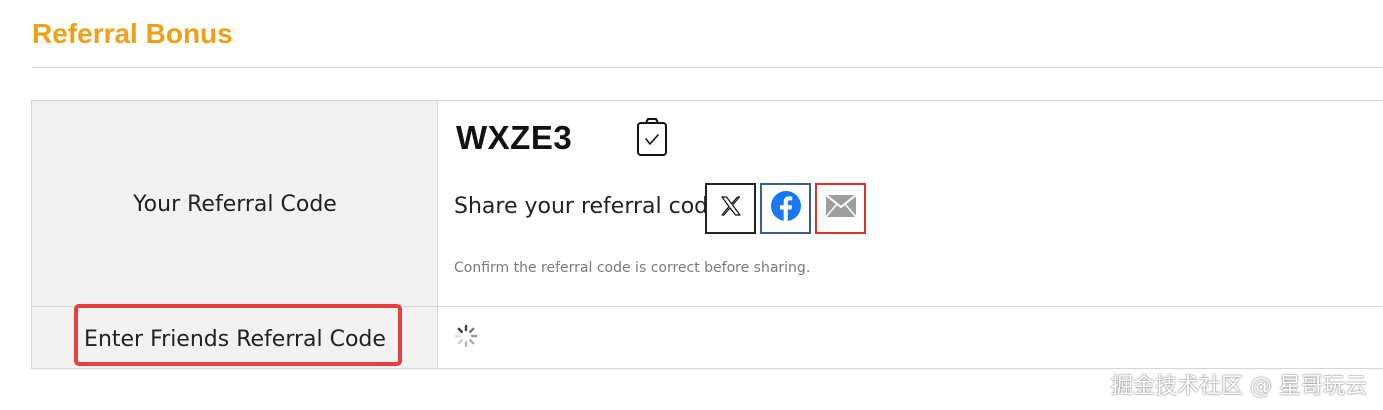 This screenshot has height=410, width=1383. I want to click on loading-spinner-icon, so click(466, 336).